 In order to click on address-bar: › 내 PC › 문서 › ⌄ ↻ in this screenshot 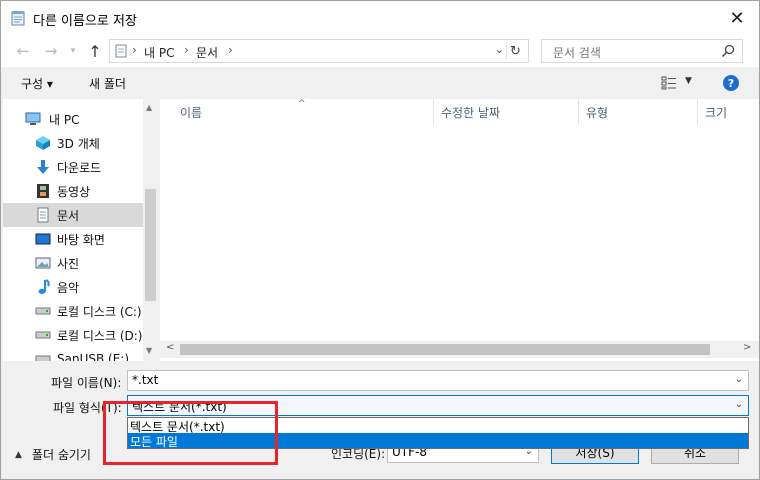, I will do `click(319, 51)`.